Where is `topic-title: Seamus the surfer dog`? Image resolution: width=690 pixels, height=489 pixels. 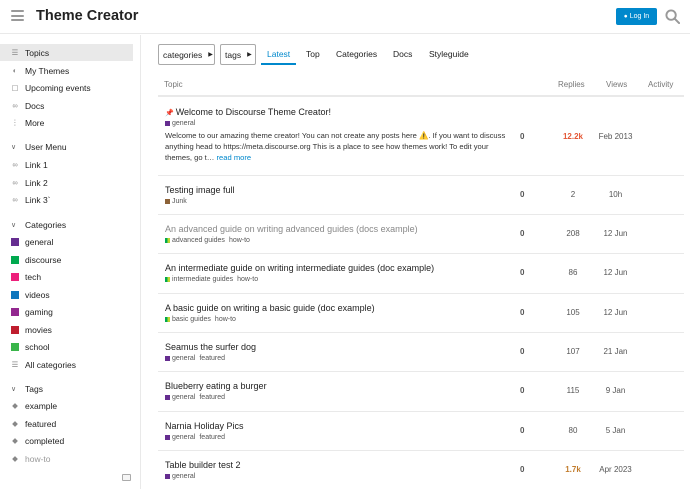 topic-title: Seamus the surfer dog is located at coordinates (210, 347).